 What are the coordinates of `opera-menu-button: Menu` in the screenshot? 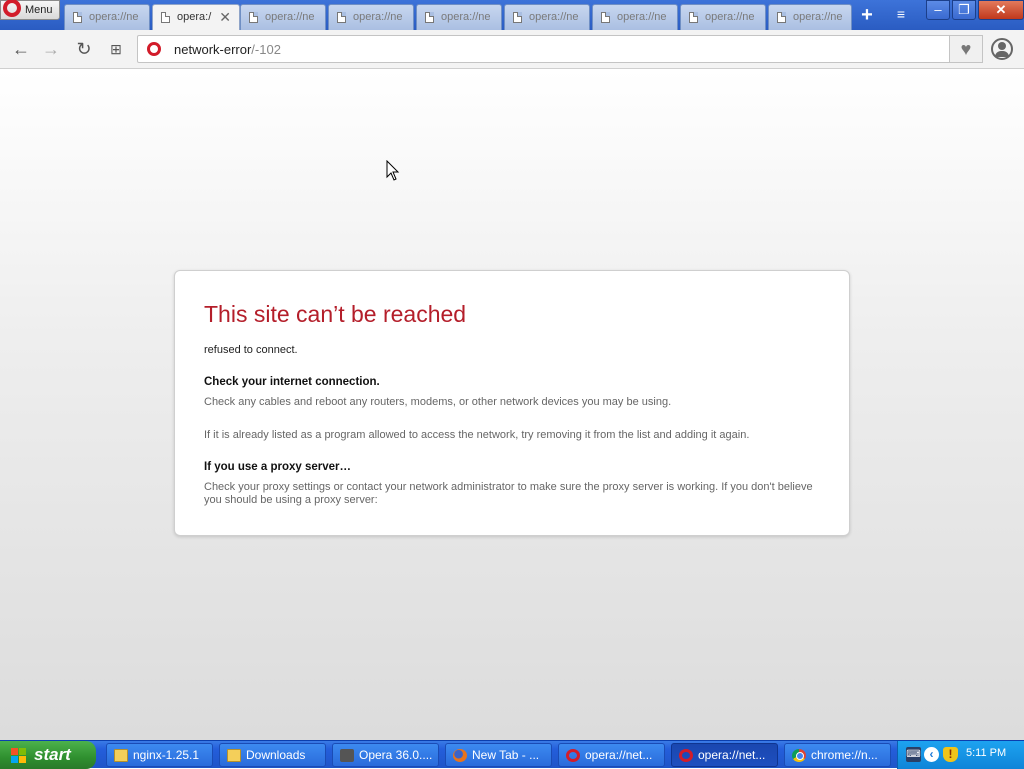 It's located at (30, 10).